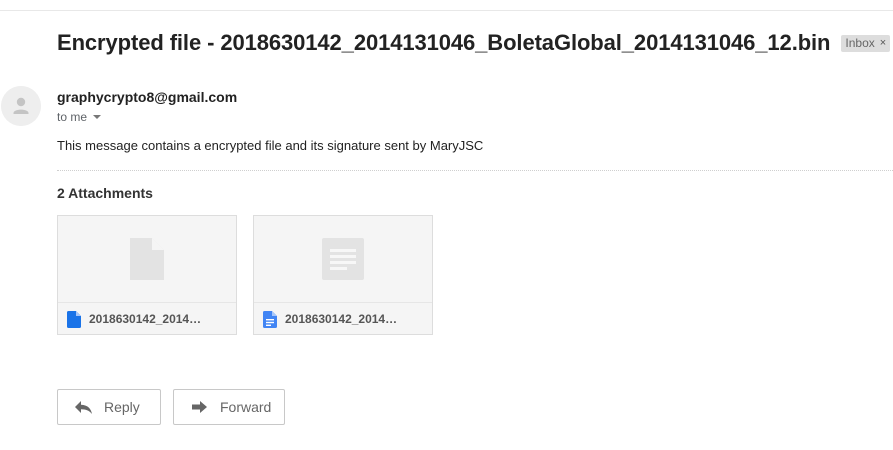 The height and width of the screenshot is (450, 893). Describe the element at coordinates (475, 170) in the screenshot. I see `attachments-divider` at that location.